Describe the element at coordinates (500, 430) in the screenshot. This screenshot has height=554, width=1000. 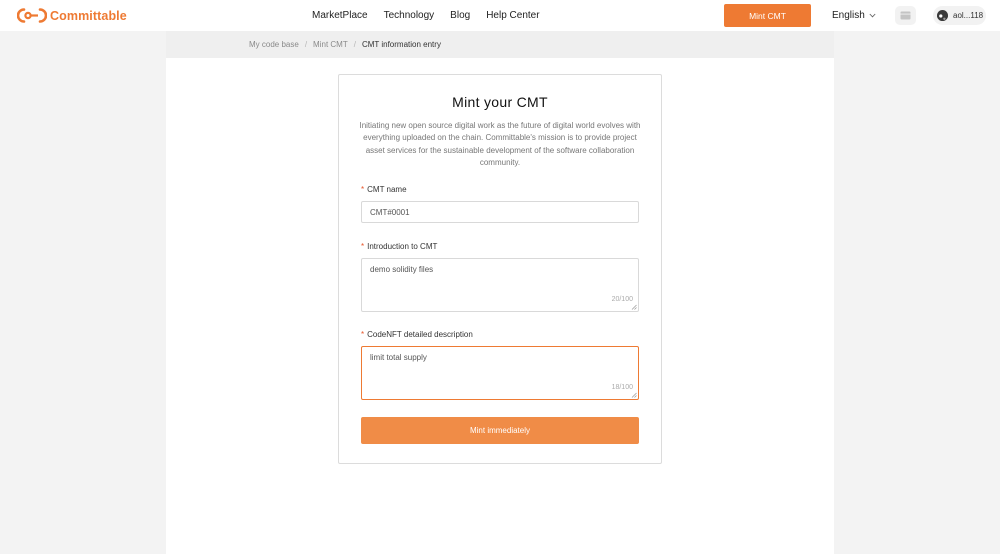
I see `mint-immediately-button: Mint immediately` at that location.